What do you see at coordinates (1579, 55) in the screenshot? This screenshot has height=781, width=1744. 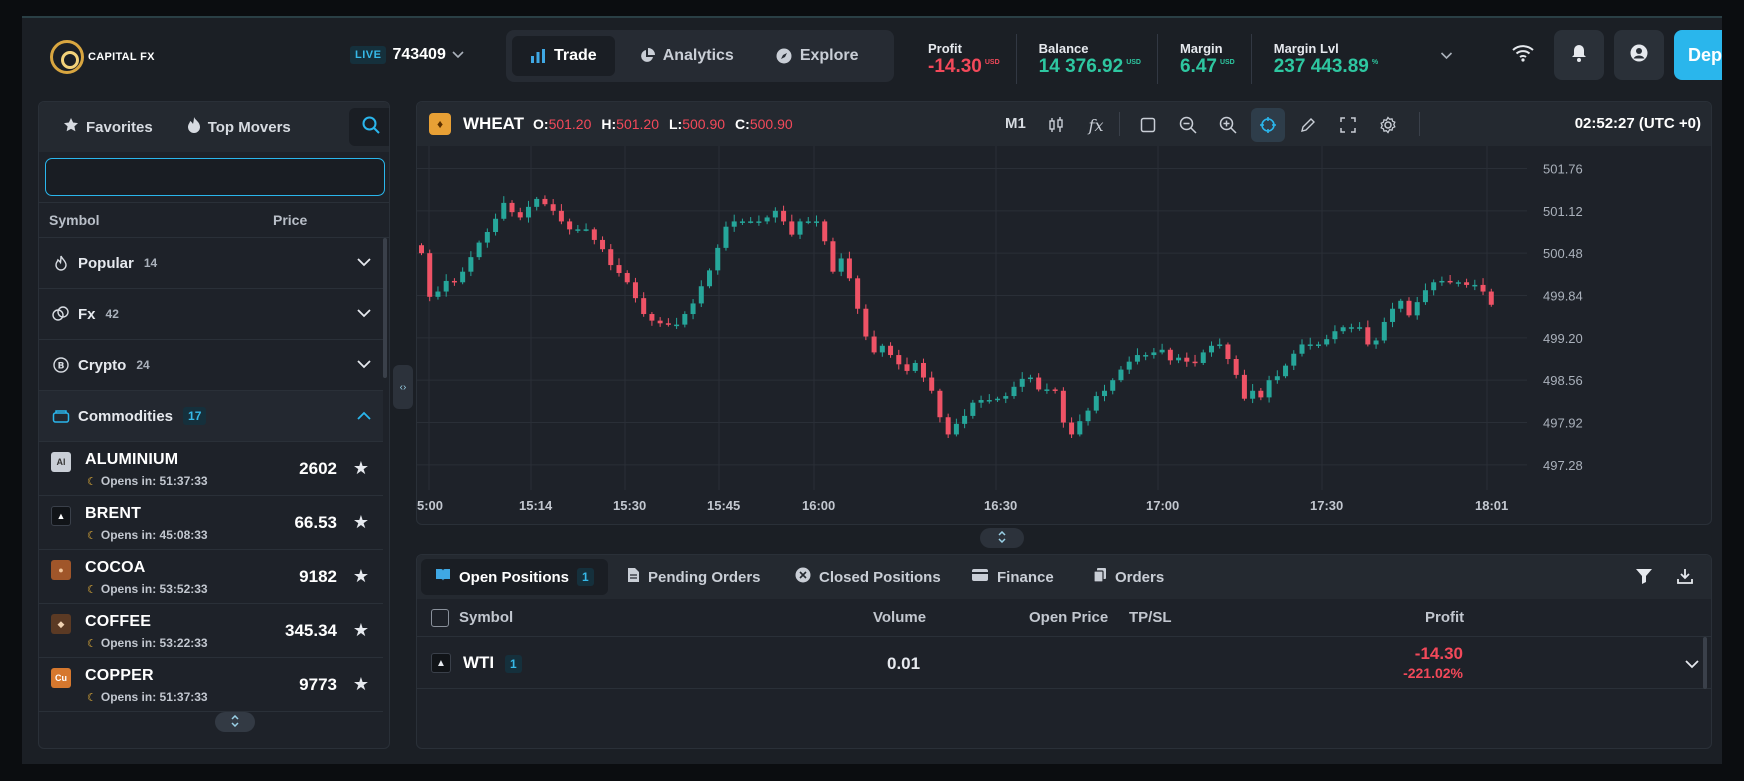 I see `notifications-button` at bounding box center [1579, 55].